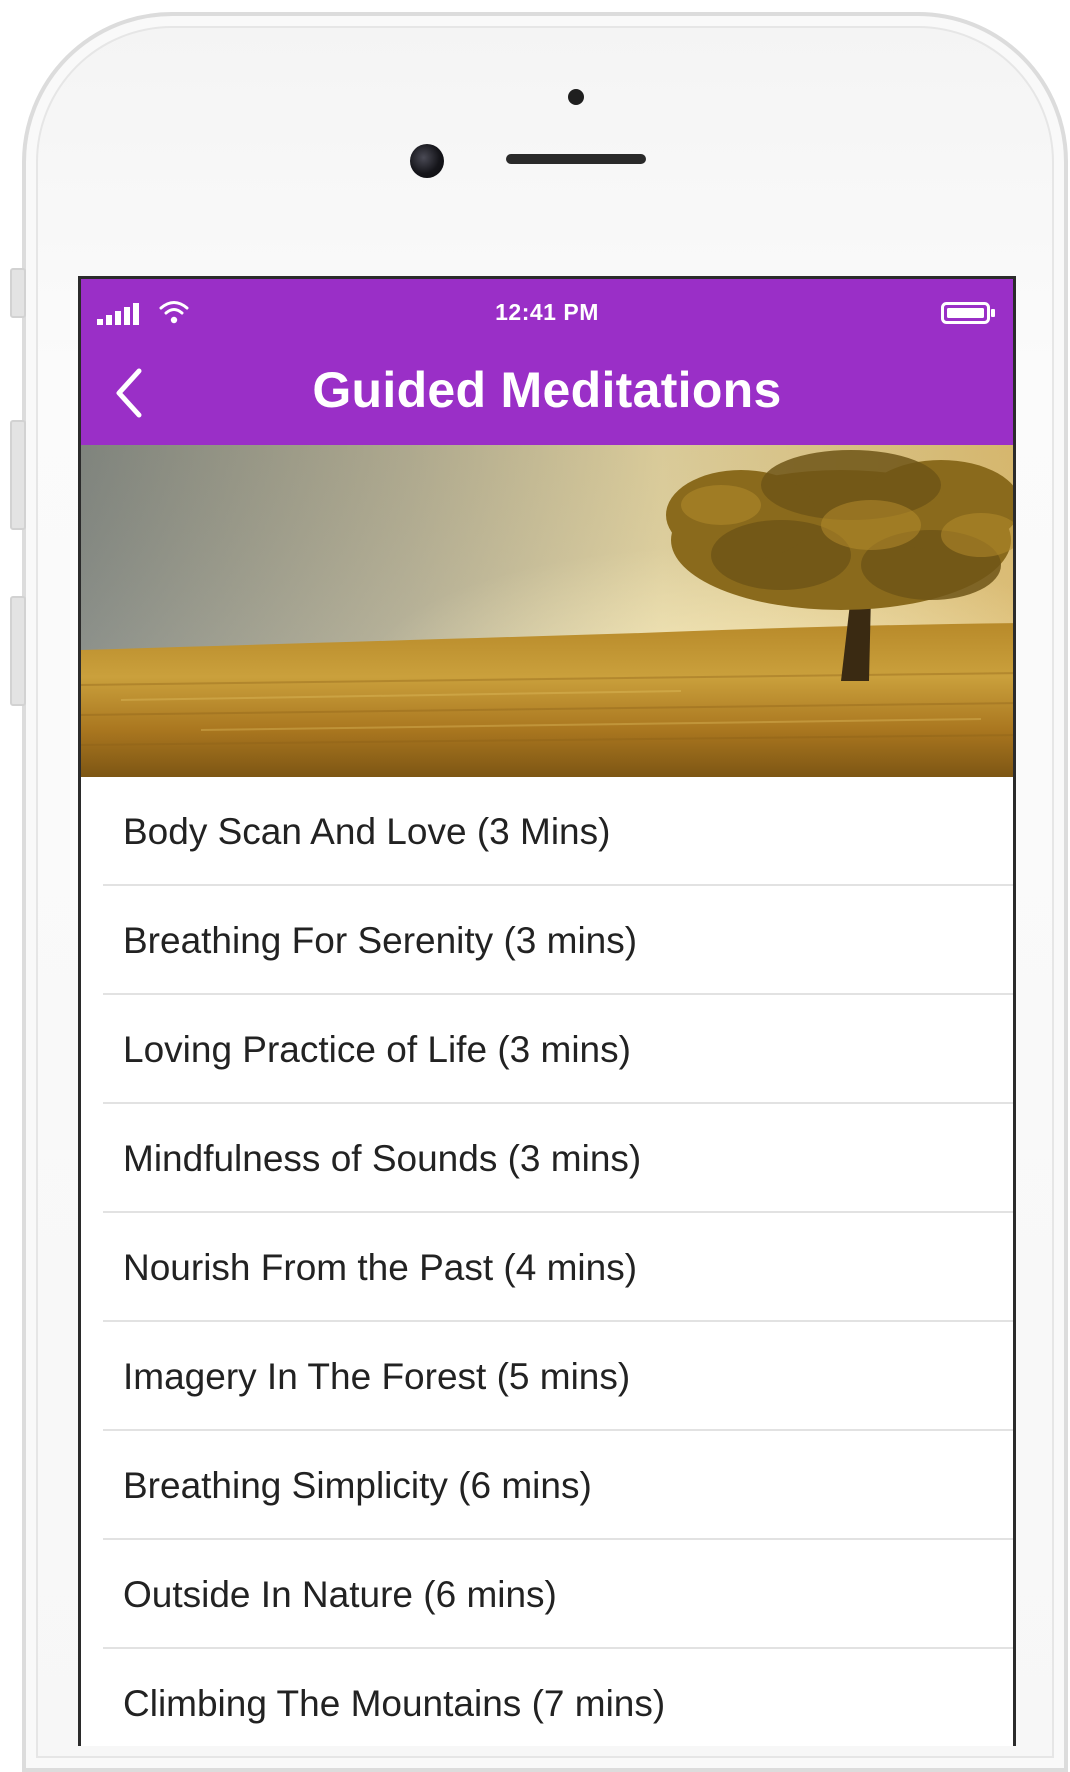 The height and width of the screenshot is (1772, 1070). Describe the element at coordinates (576, 97) in the screenshot. I see `proximity-sensor-dot` at that location.